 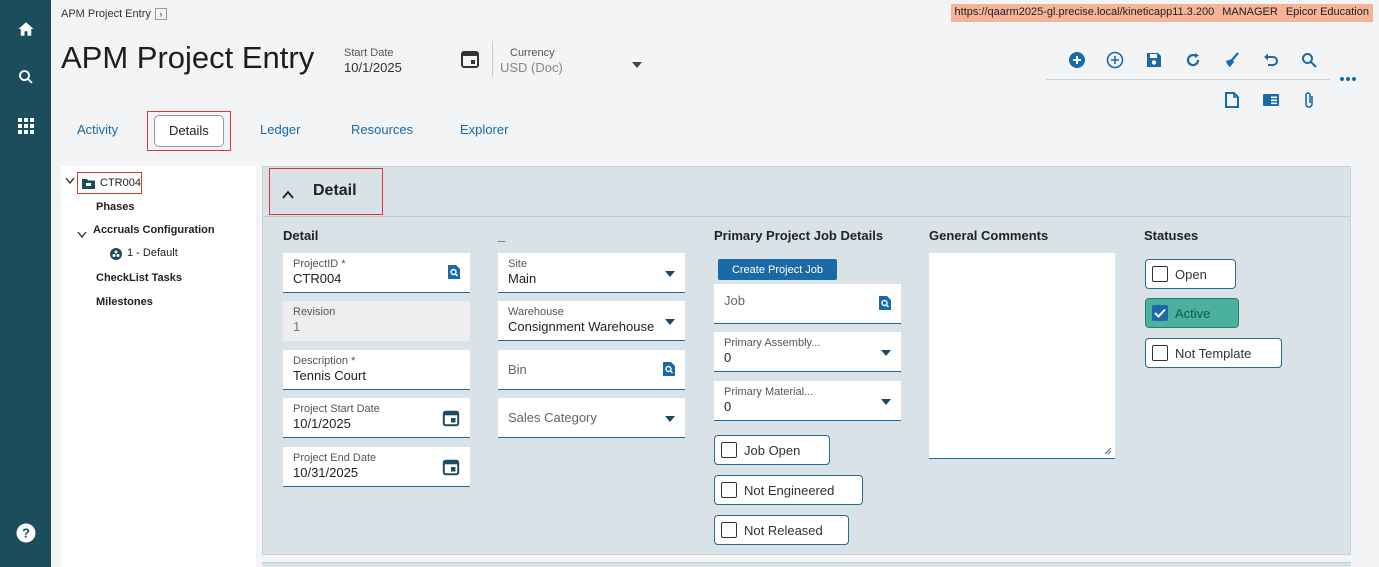 I want to click on tree-item-checklist: CheckList Tasks, so click(x=139, y=278).